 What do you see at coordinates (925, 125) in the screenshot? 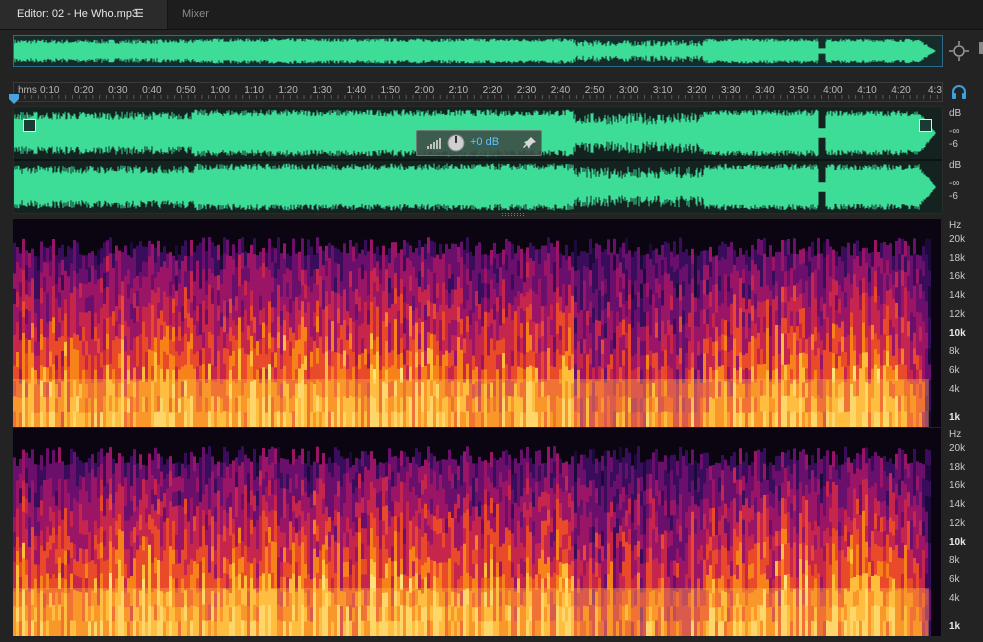
I see `fade-out-handle` at bounding box center [925, 125].